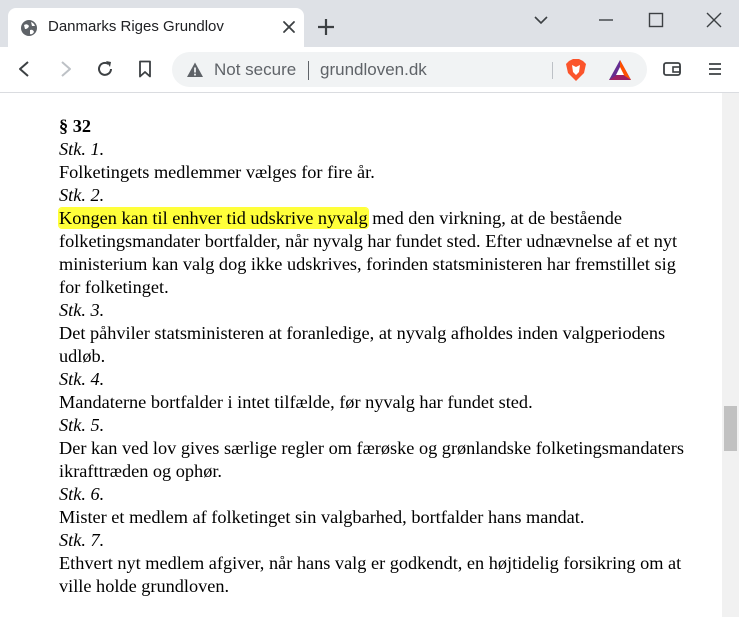 Image resolution: width=739 pixels, height=617 pixels. I want to click on close-window-icon, so click(714, 20).